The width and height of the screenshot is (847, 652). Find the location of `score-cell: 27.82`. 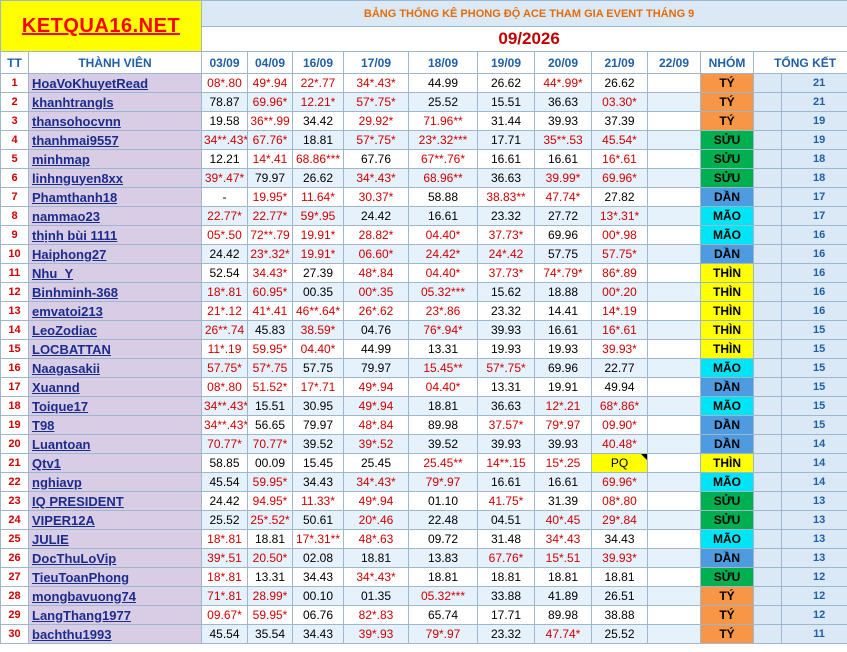

score-cell: 27.82 is located at coordinates (619, 197).